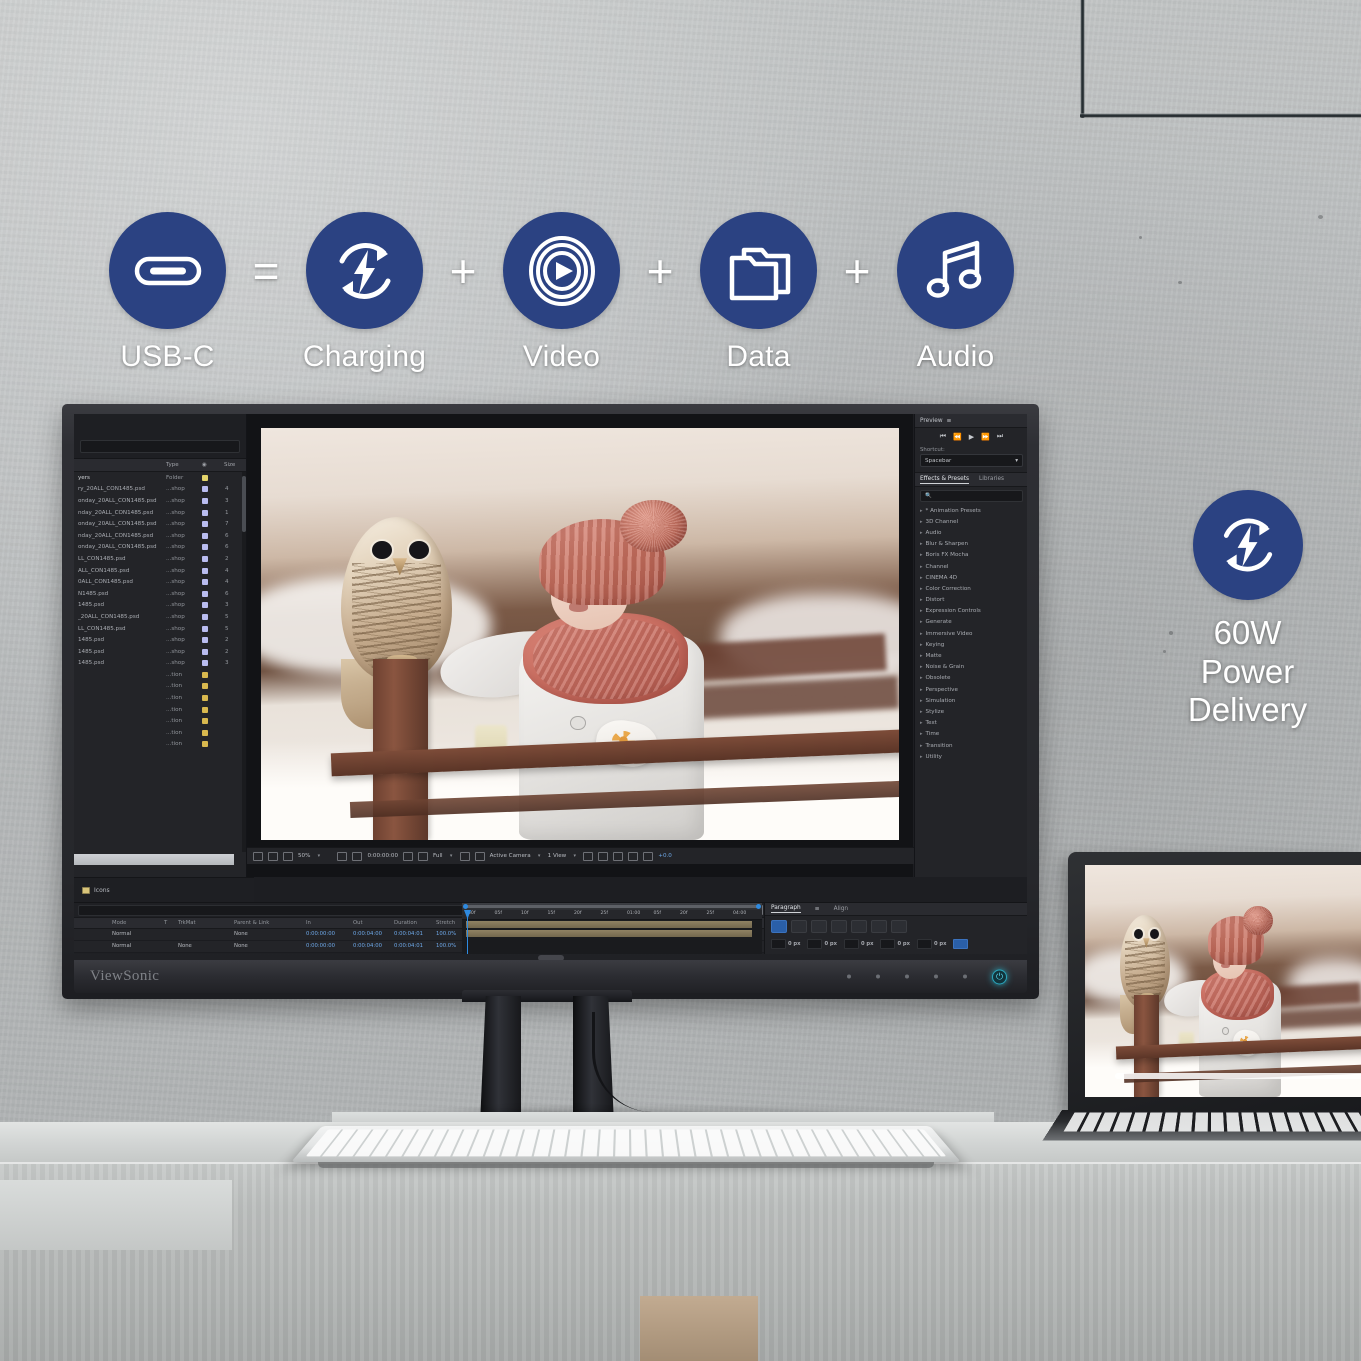 This screenshot has height=1361, width=1361. What do you see at coordinates (382, 856) in the screenshot?
I see `timecode-value: 0:00:00:00` at bounding box center [382, 856].